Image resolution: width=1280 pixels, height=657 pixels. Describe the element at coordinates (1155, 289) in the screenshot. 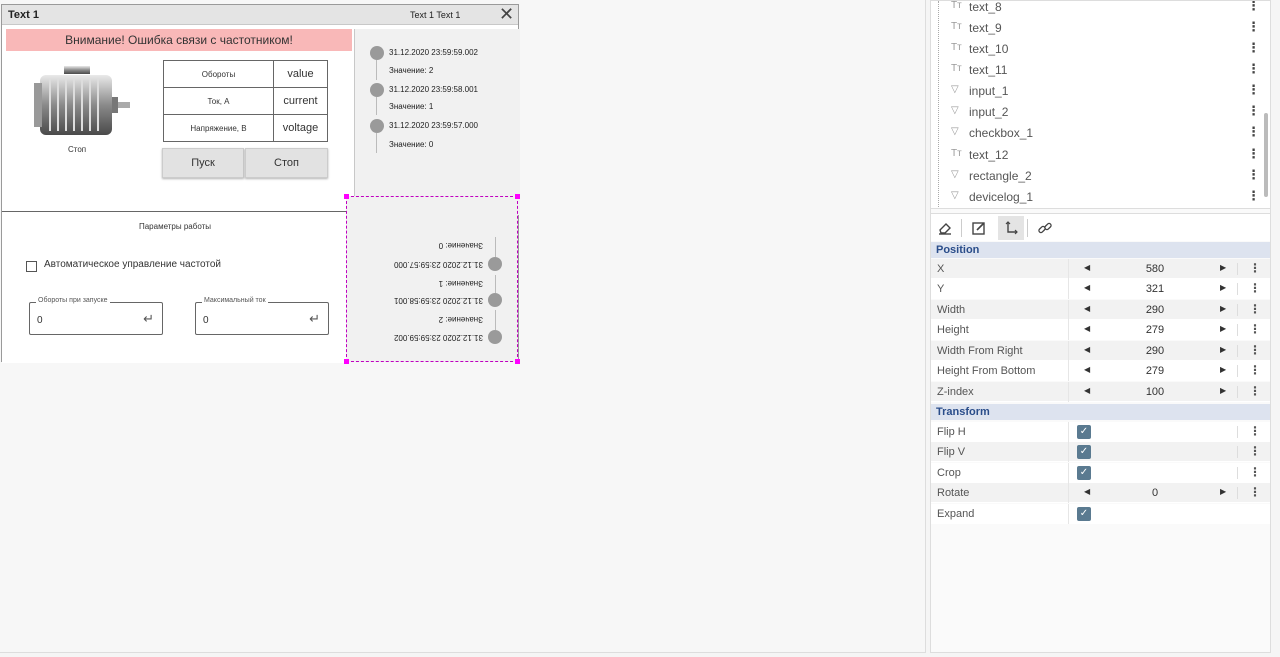

I see `prop-value: 321` at that location.